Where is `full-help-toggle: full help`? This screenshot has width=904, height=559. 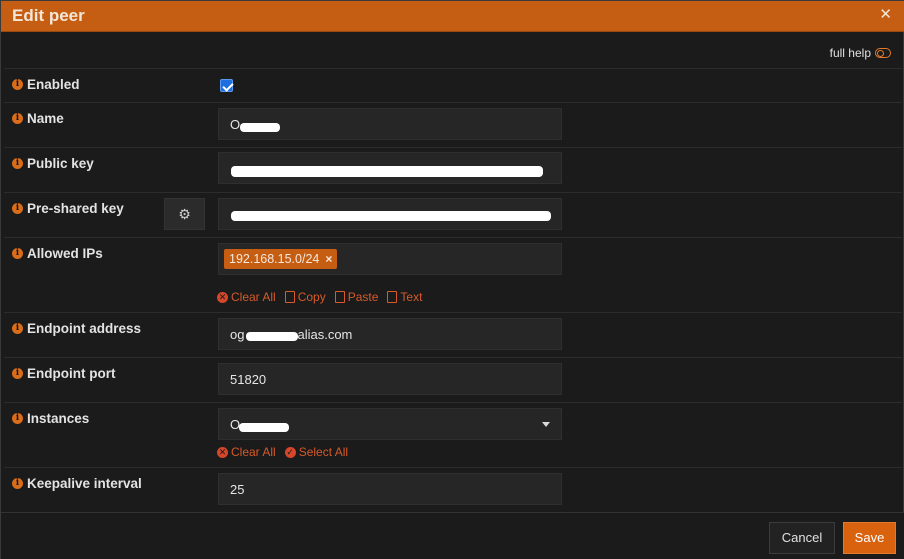 full-help-toggle: full help is located at coordinates (860, 53).